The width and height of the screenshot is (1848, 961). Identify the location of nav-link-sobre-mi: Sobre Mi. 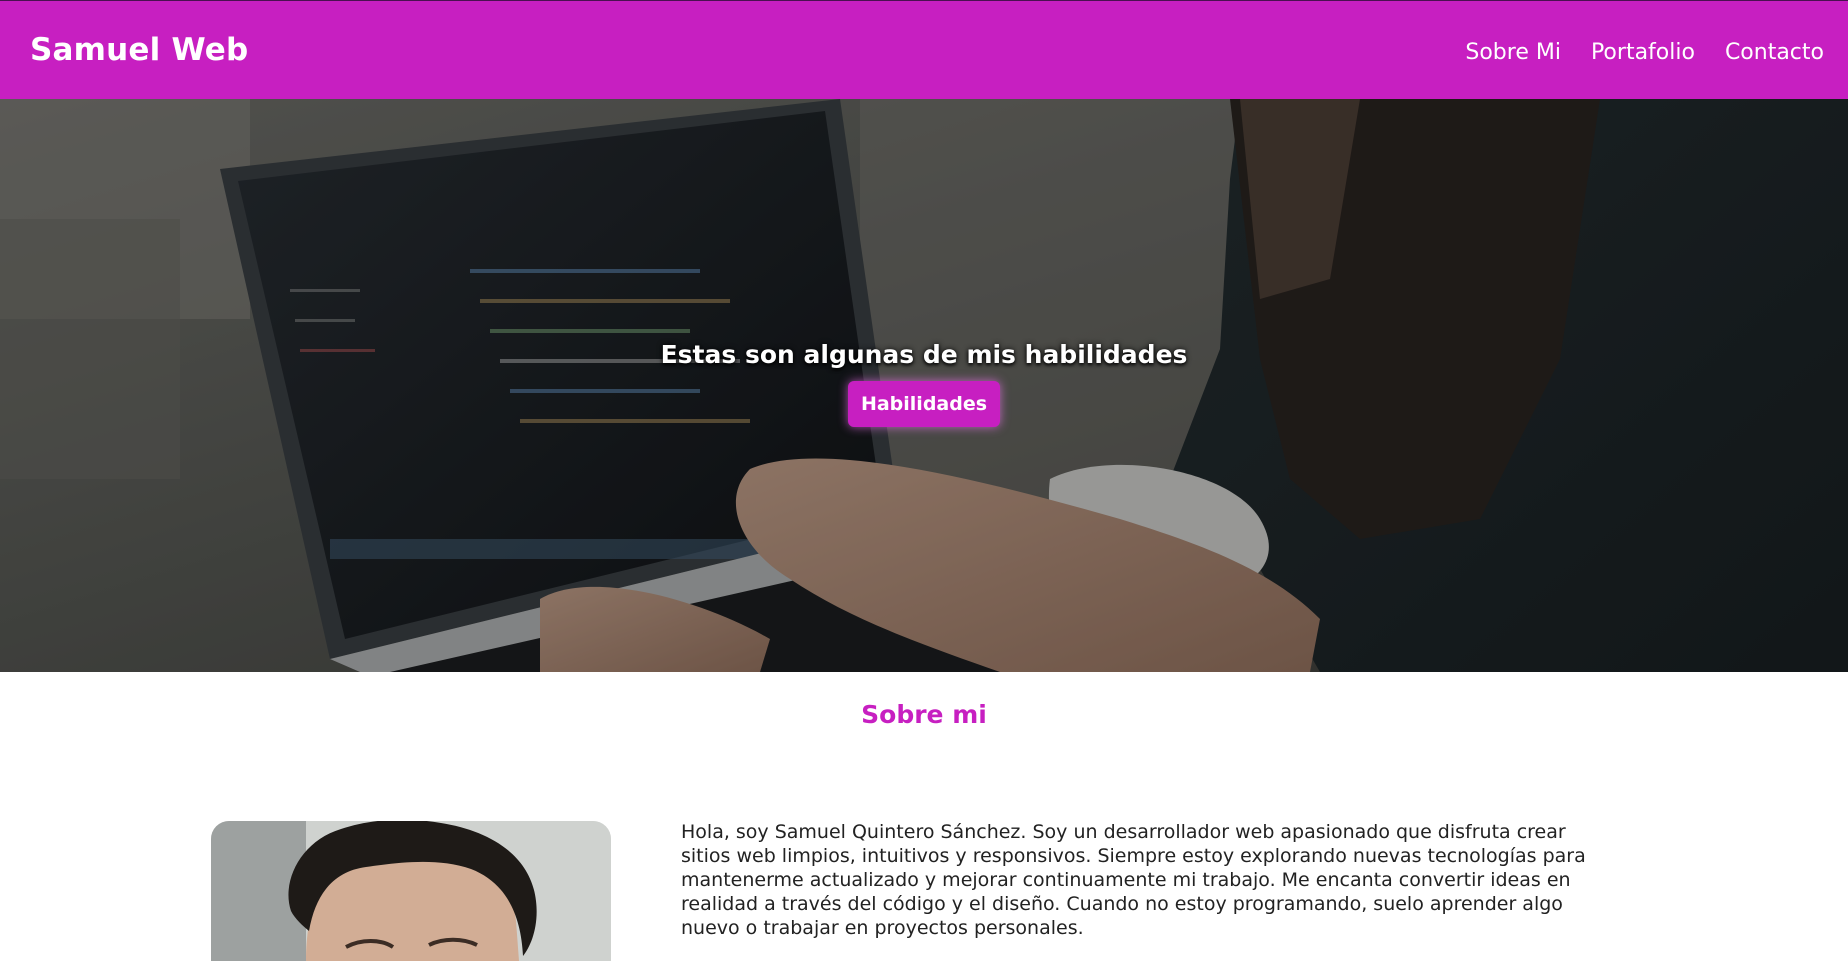
(1513, 52).